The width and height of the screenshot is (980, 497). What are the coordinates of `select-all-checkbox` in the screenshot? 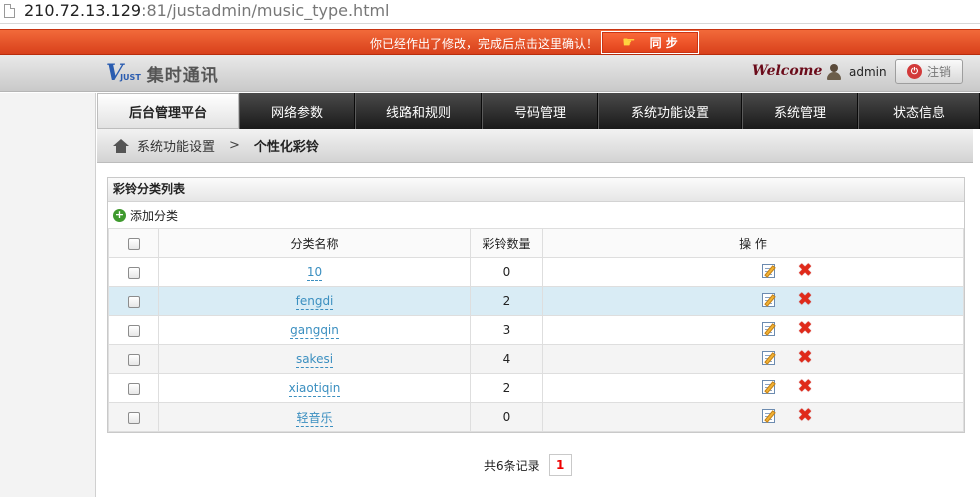 It's located at (133, 243).